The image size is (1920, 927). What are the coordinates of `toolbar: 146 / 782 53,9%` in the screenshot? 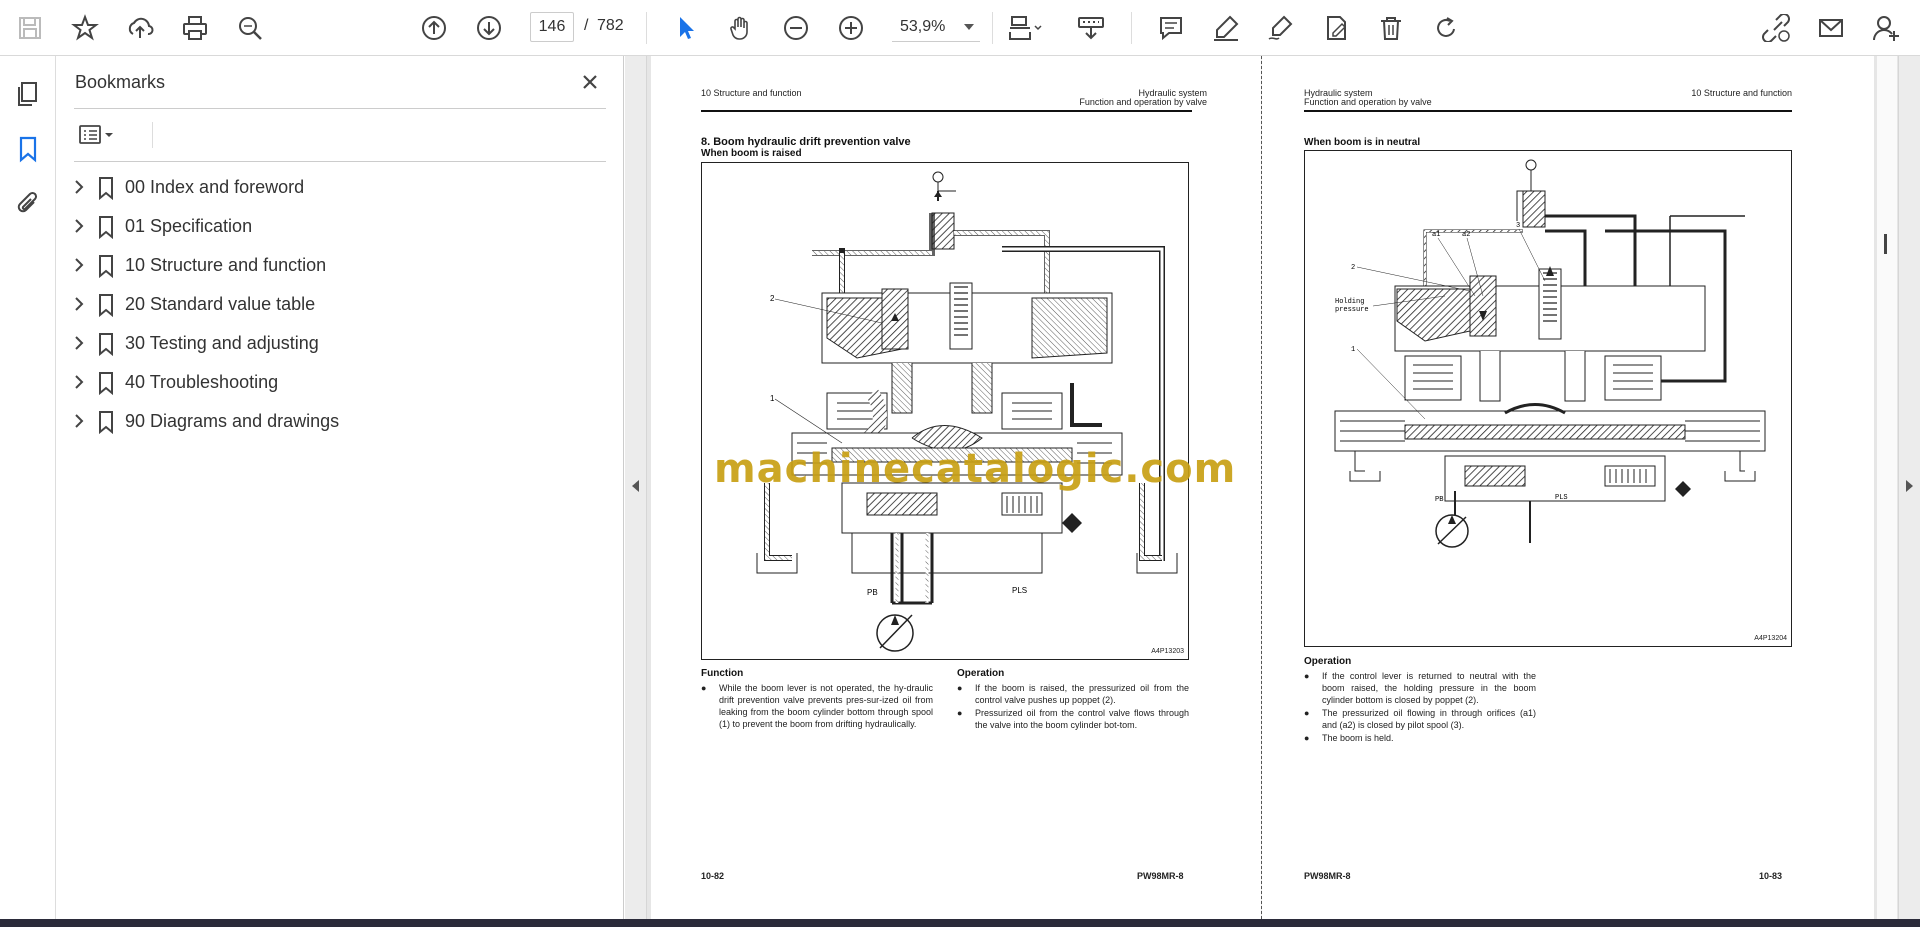 It's located at (960, 28).